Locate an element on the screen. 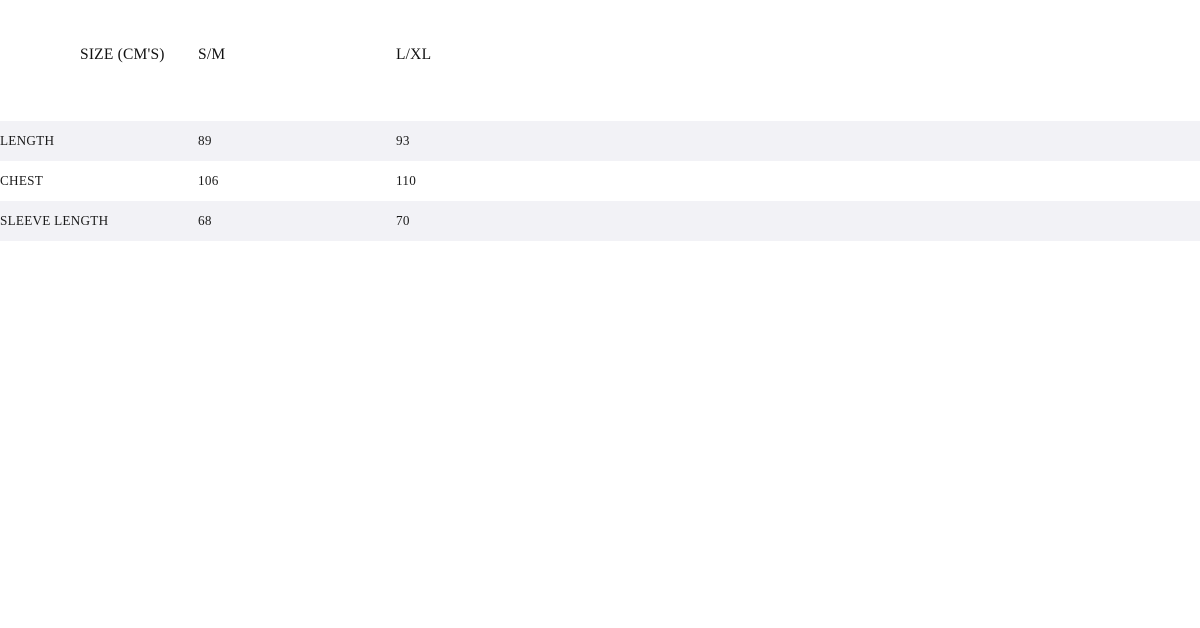 This screenshot has height=628, width=1200. header-body-spacer is located at coordinates (600, 101).